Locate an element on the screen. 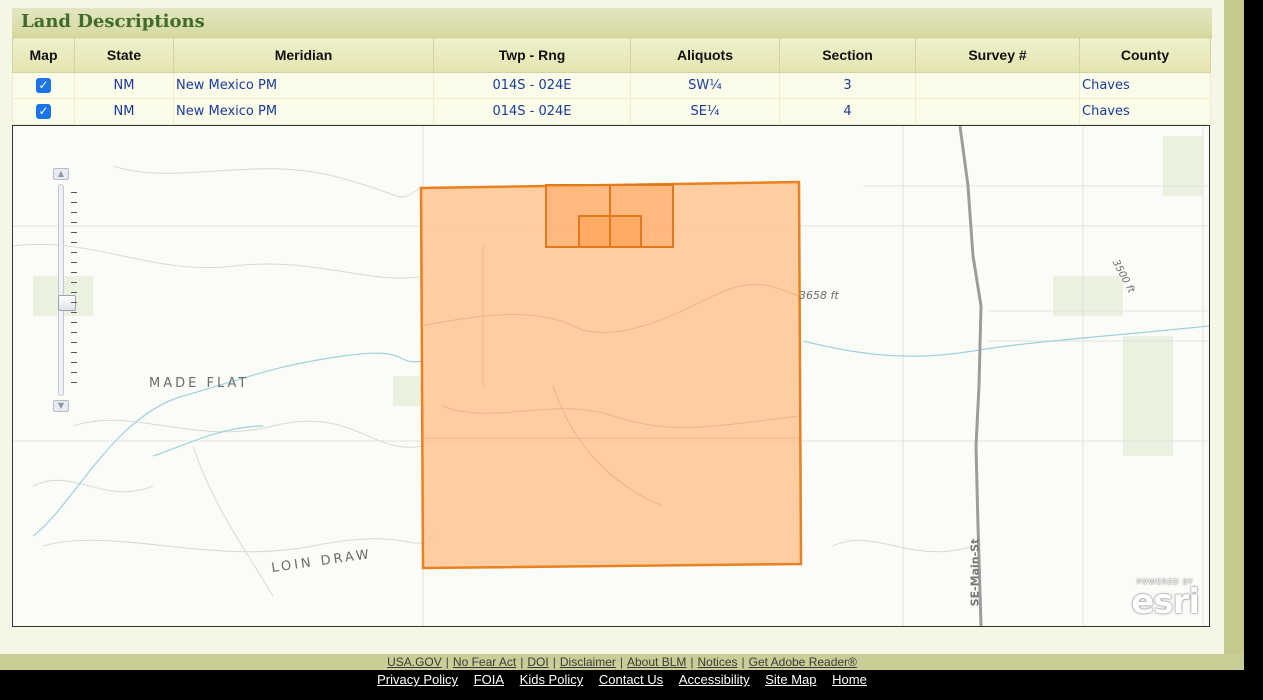  col-header-section: Section is located at coordinates (847, 55).